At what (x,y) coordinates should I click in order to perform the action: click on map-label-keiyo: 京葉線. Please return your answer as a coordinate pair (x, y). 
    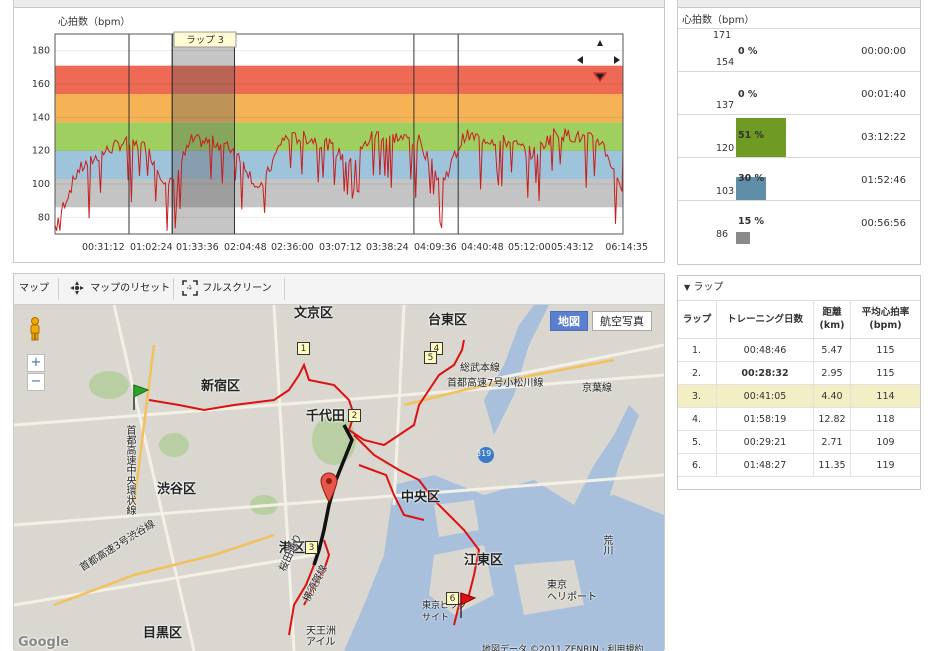
    Looking at the image, I should click on (597, 388).